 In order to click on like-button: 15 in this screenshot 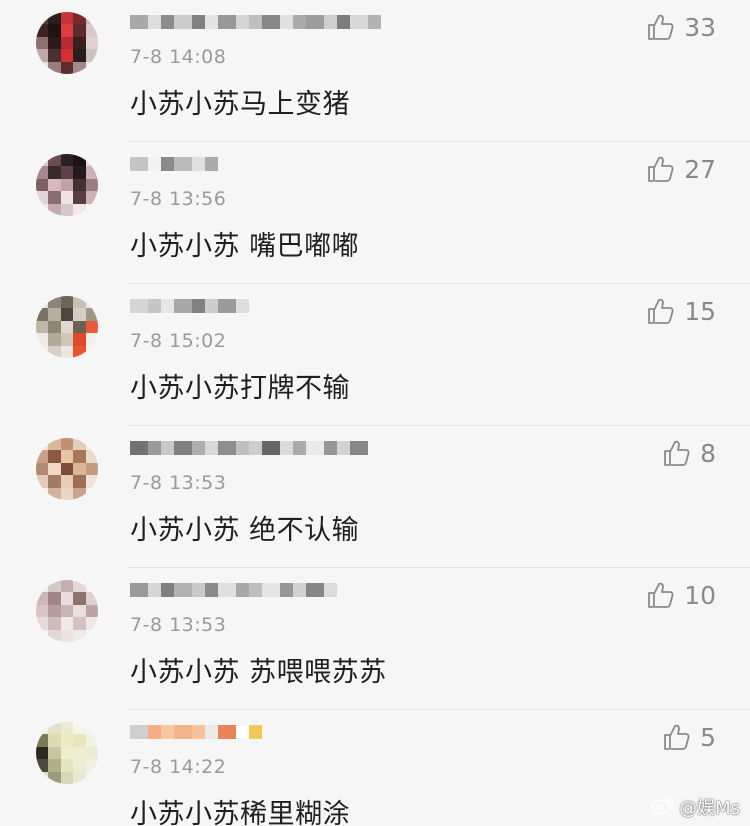, I will do `click(681, 311)`.